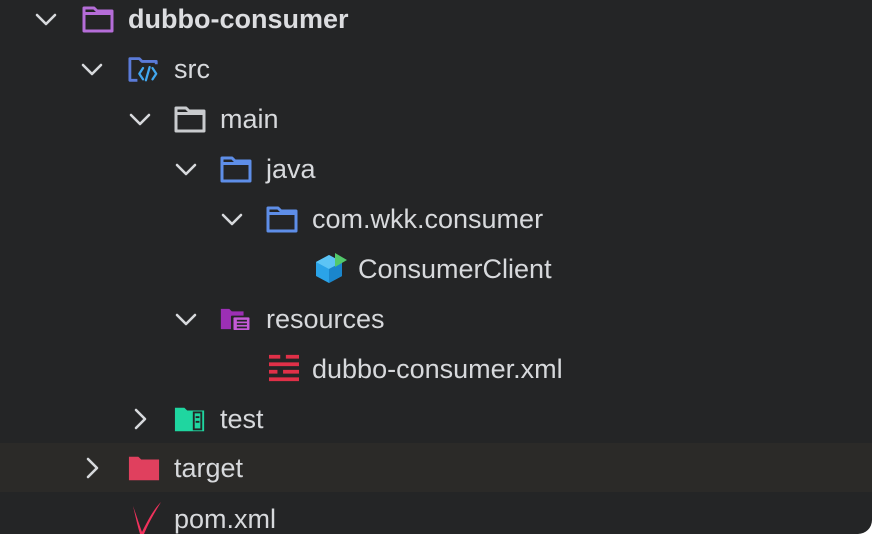  What do you see at coordinates (428, 219) in the screenshot?
I see `tree-row-label: com.wkk.consumer` at bounding box center [428, 219].